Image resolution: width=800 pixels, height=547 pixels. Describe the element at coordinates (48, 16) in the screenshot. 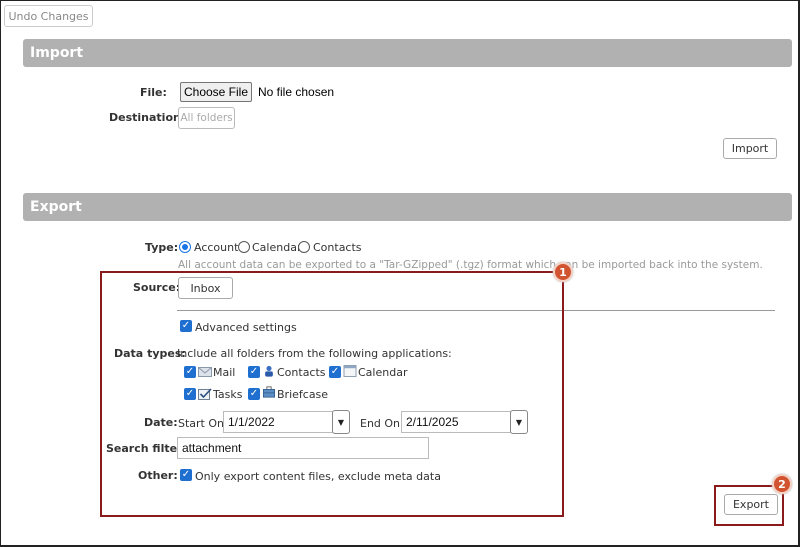

I see `undo-changes-button: Undo Changes` at that location.